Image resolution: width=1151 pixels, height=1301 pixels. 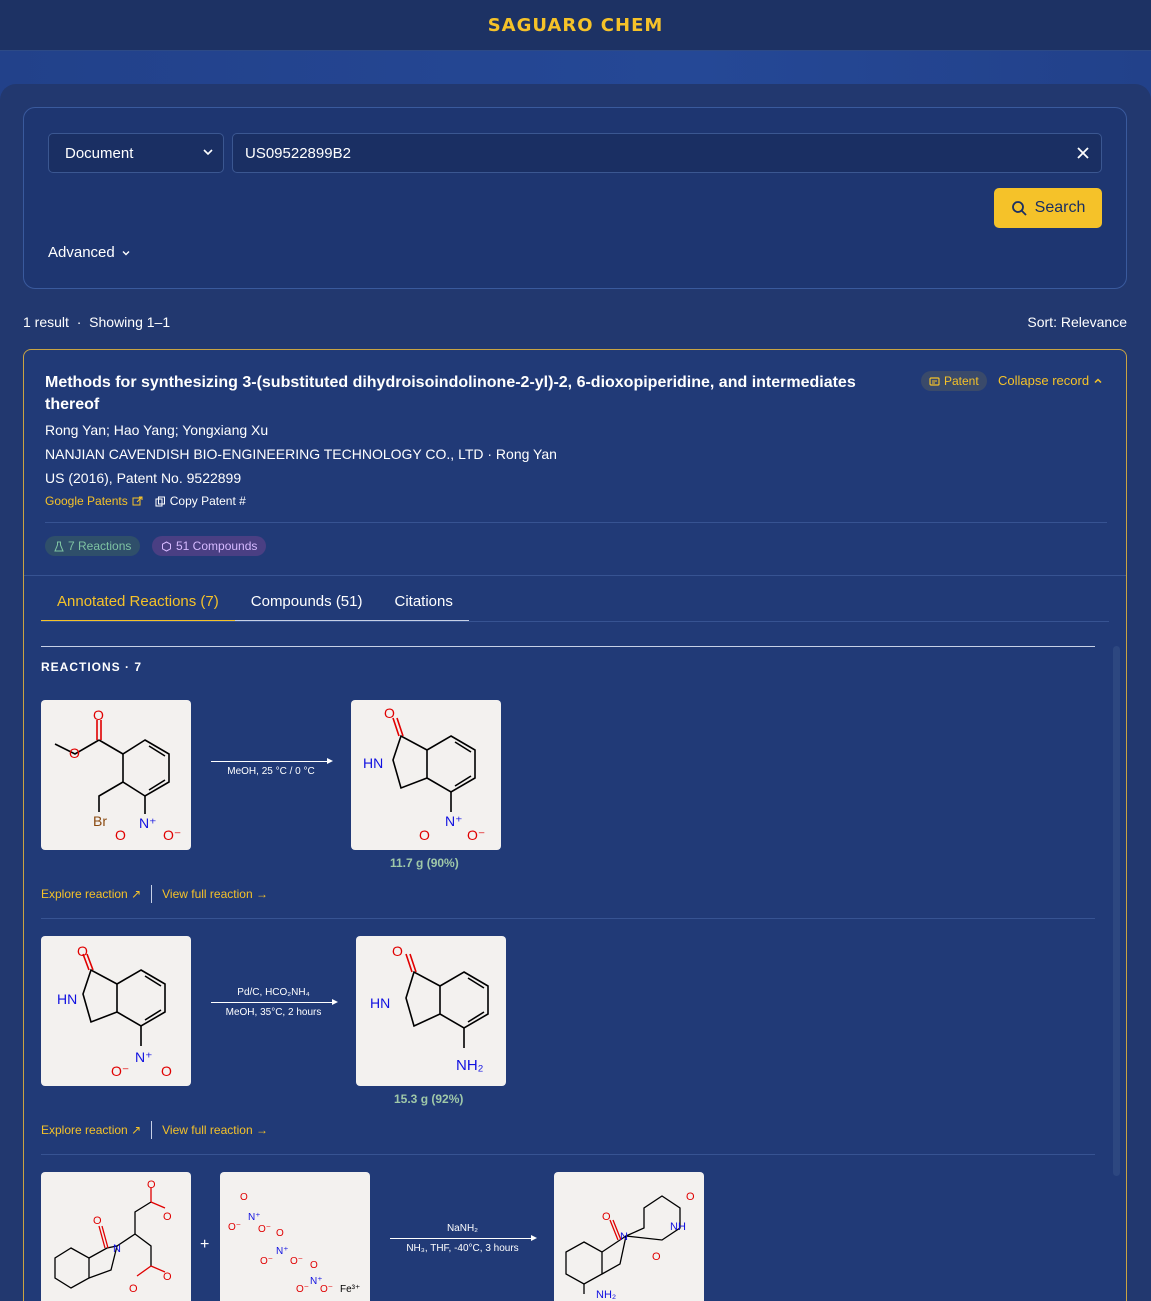 I want to click on actions-divider, so click(x=152, y=894).